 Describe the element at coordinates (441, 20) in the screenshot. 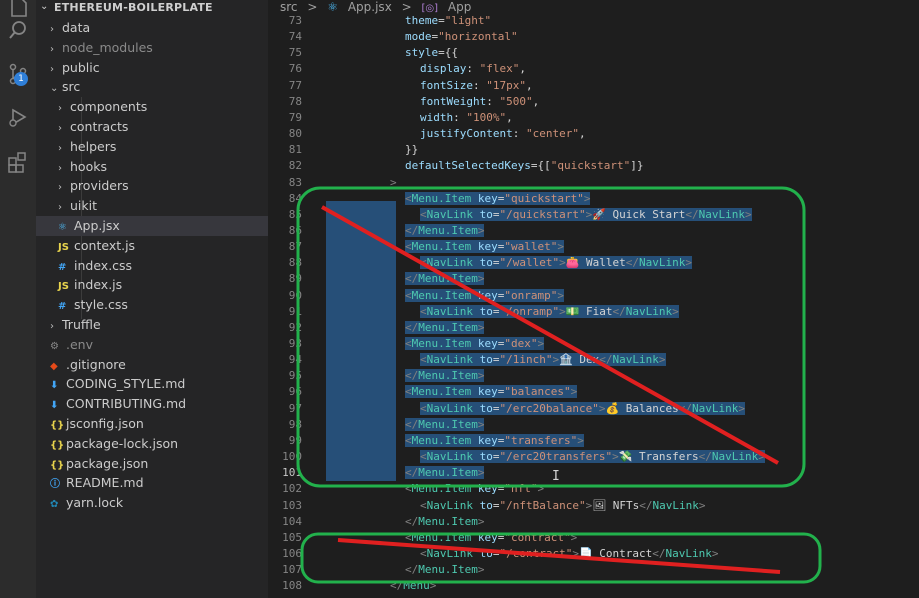

I see `code-token: =` at that location.